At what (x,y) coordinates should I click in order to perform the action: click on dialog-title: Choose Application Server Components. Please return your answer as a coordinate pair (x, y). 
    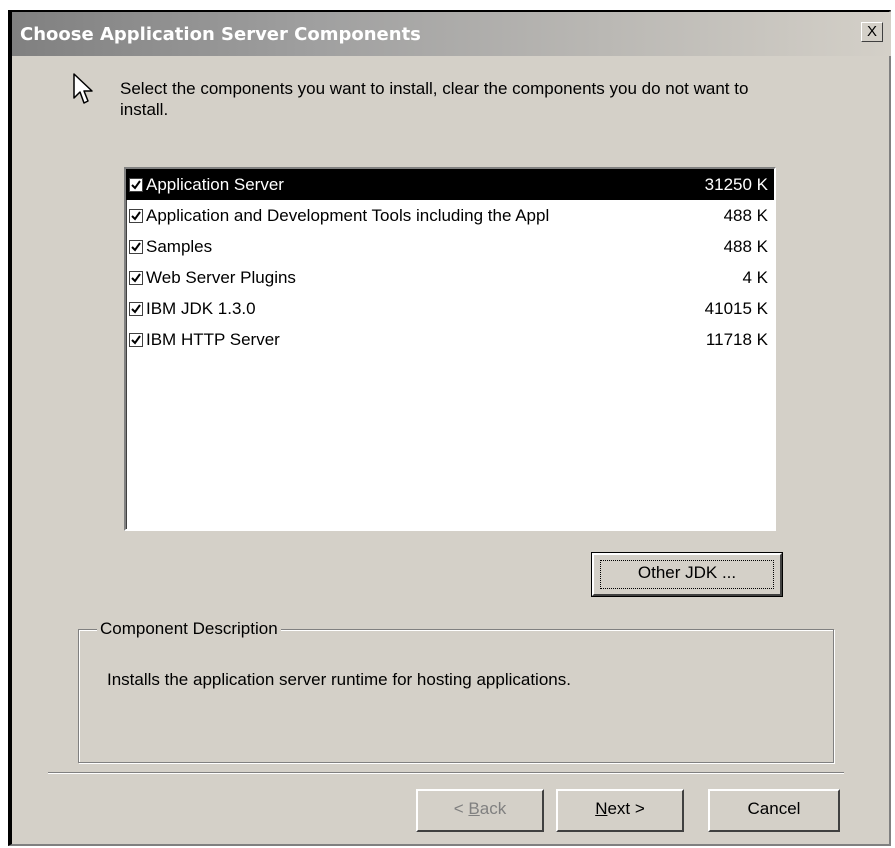
    Looking at the image, I should click on (220, 34).